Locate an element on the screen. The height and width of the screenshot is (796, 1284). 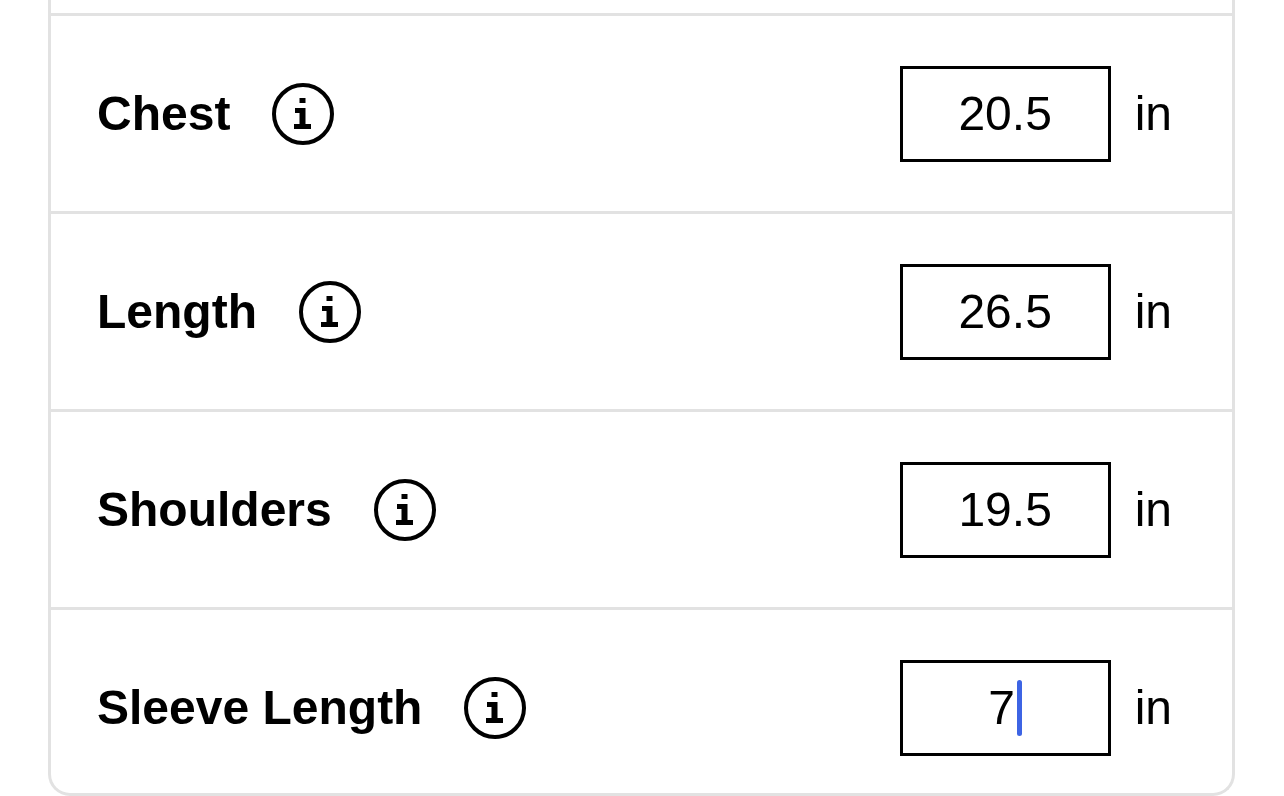
row-label: Shoulders is located at coordinates (214, 509).